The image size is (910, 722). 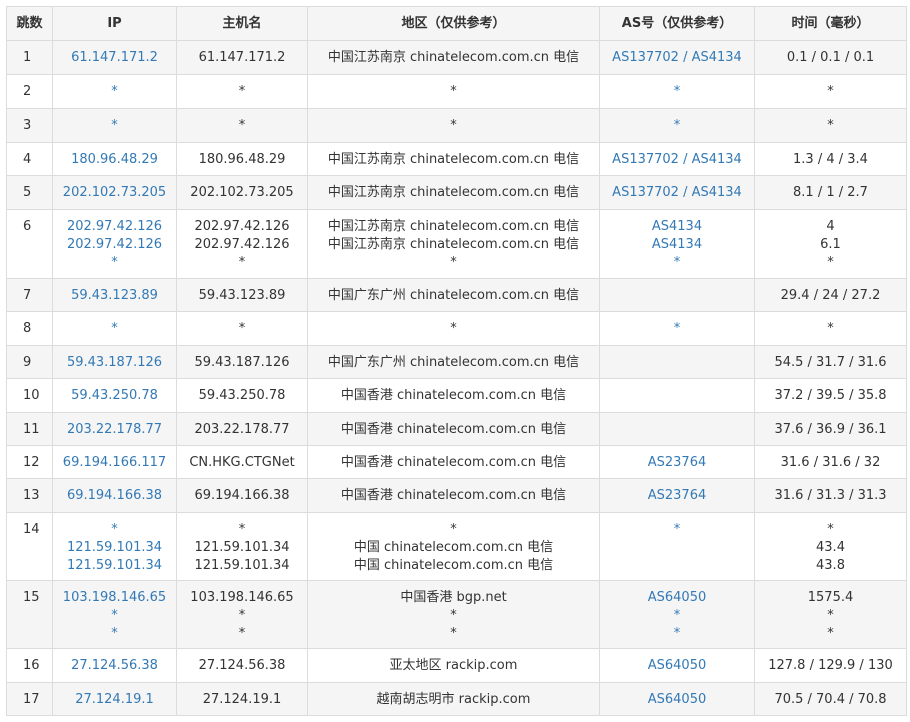 I want to click on region-cell-line: *, so click(x=453, y=633).